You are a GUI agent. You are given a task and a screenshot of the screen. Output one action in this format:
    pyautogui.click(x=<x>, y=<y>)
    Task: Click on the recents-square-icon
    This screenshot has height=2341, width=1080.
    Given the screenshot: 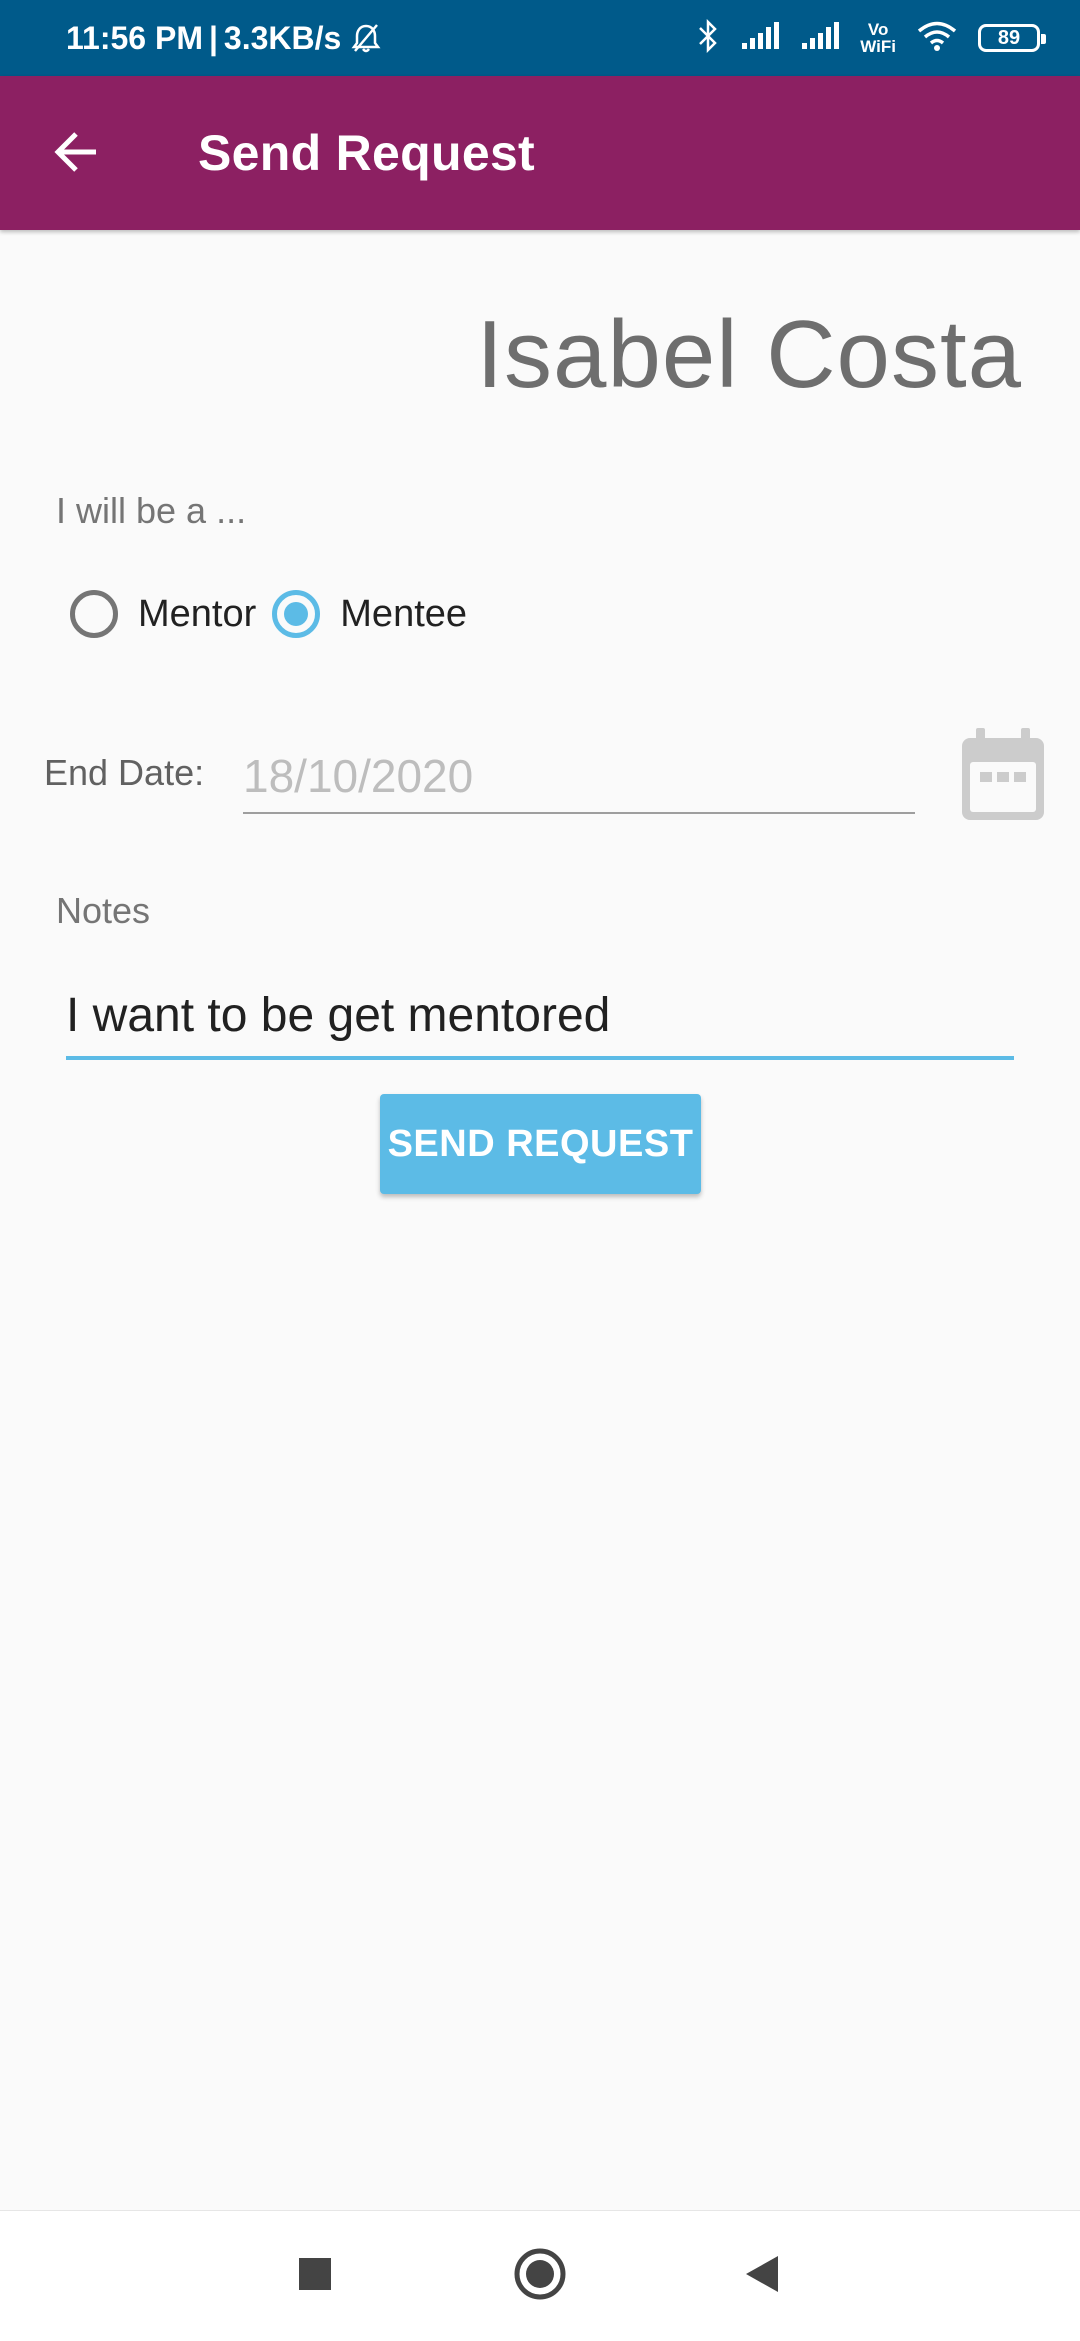 What is the action you would take?
    pyautogui.click(x=315, y=2276)
    